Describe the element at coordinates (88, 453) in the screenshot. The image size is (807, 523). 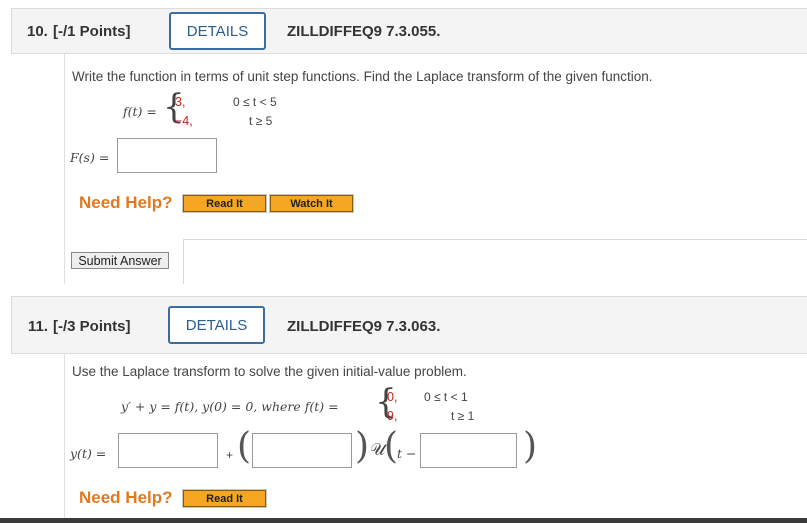
I see `q11-answer-label: y(t) =` at that location.